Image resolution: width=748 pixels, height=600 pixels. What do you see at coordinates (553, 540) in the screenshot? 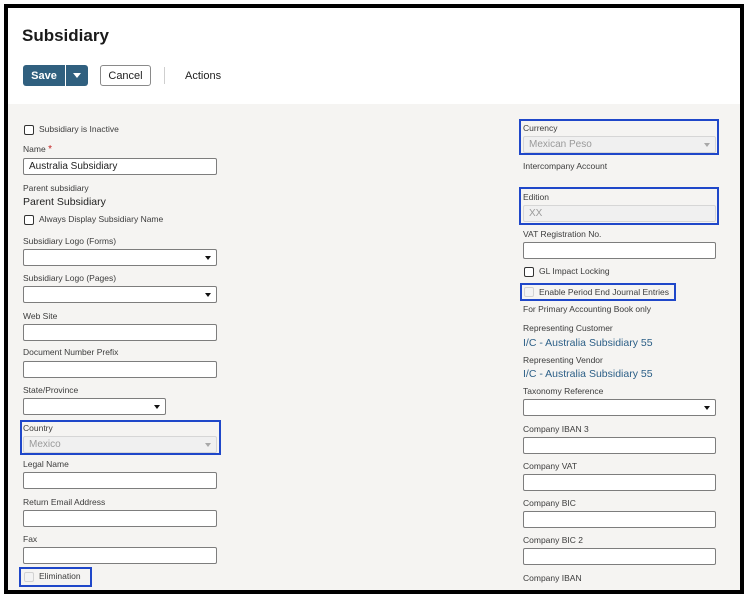
I see `company-bic2-label: Company BIC 2` at bounding box center [553, 540].